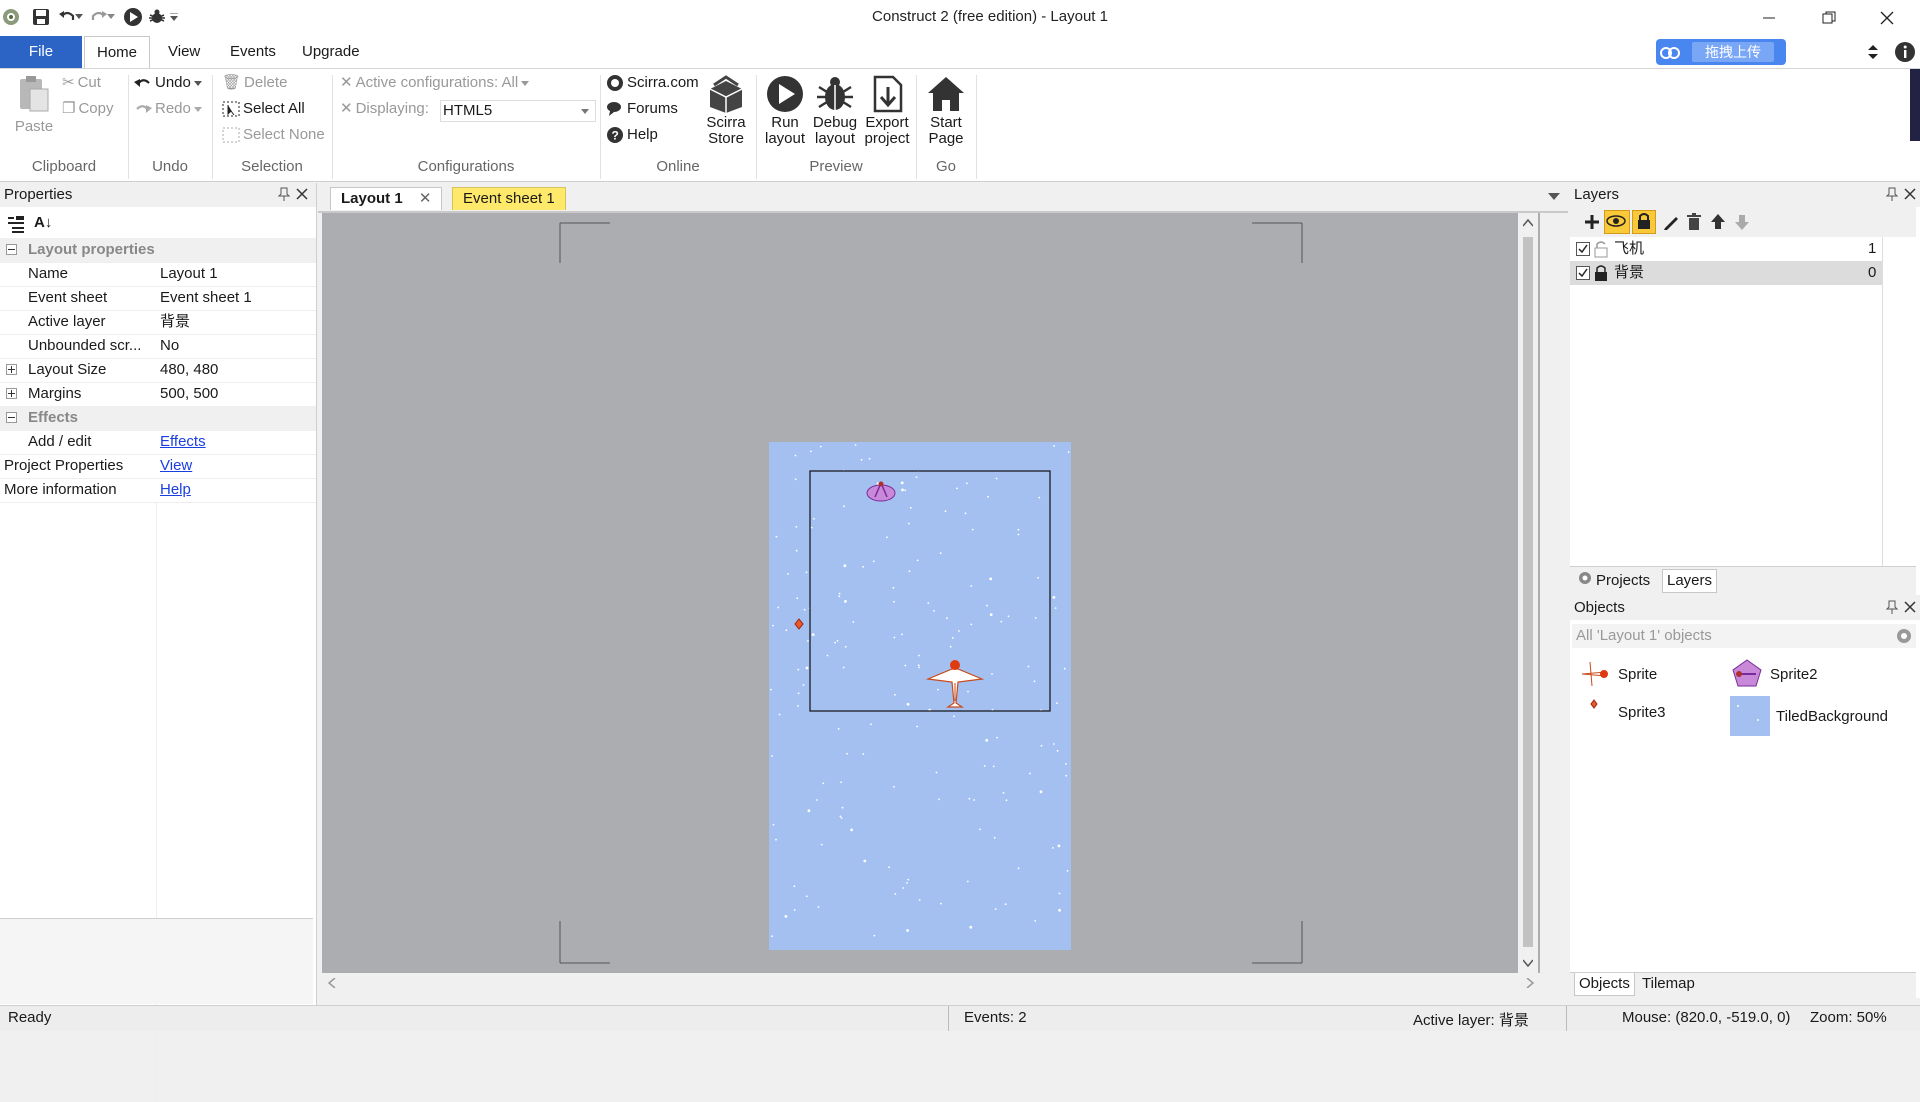 The height and width of the screenshot is (1102, 1920). What do you see at coordinates (1690, 581) in the screenshot?
I see `tab-layers: Layers` at bounding box center [1690, 581].